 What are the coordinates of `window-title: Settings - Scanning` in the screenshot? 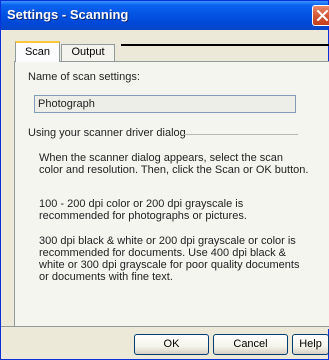 It's located at (68, 14).